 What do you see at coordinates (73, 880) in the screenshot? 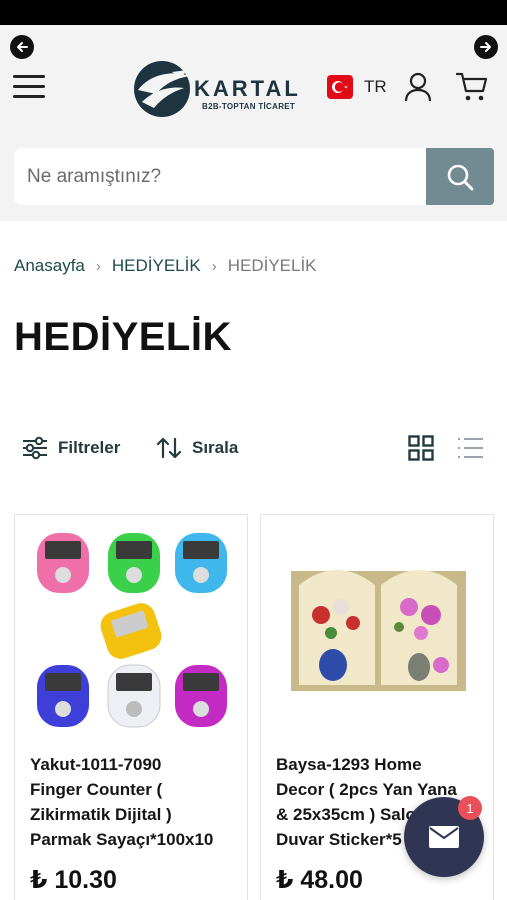
I see `product-price: ₺ 10.30` at bounding box center [73, 880].